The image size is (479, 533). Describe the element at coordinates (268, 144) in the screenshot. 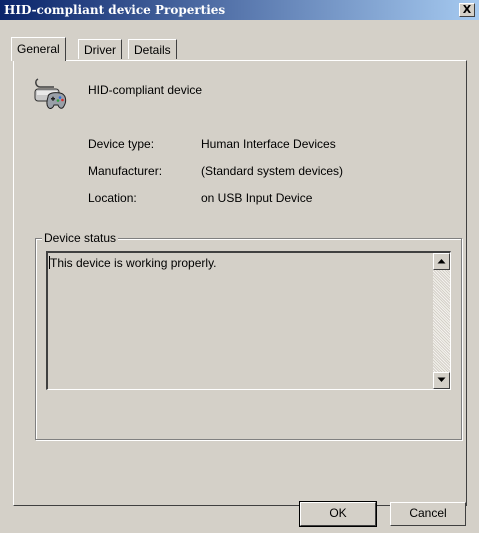

I see `device-type-value: Human Interface Devices` at that location.